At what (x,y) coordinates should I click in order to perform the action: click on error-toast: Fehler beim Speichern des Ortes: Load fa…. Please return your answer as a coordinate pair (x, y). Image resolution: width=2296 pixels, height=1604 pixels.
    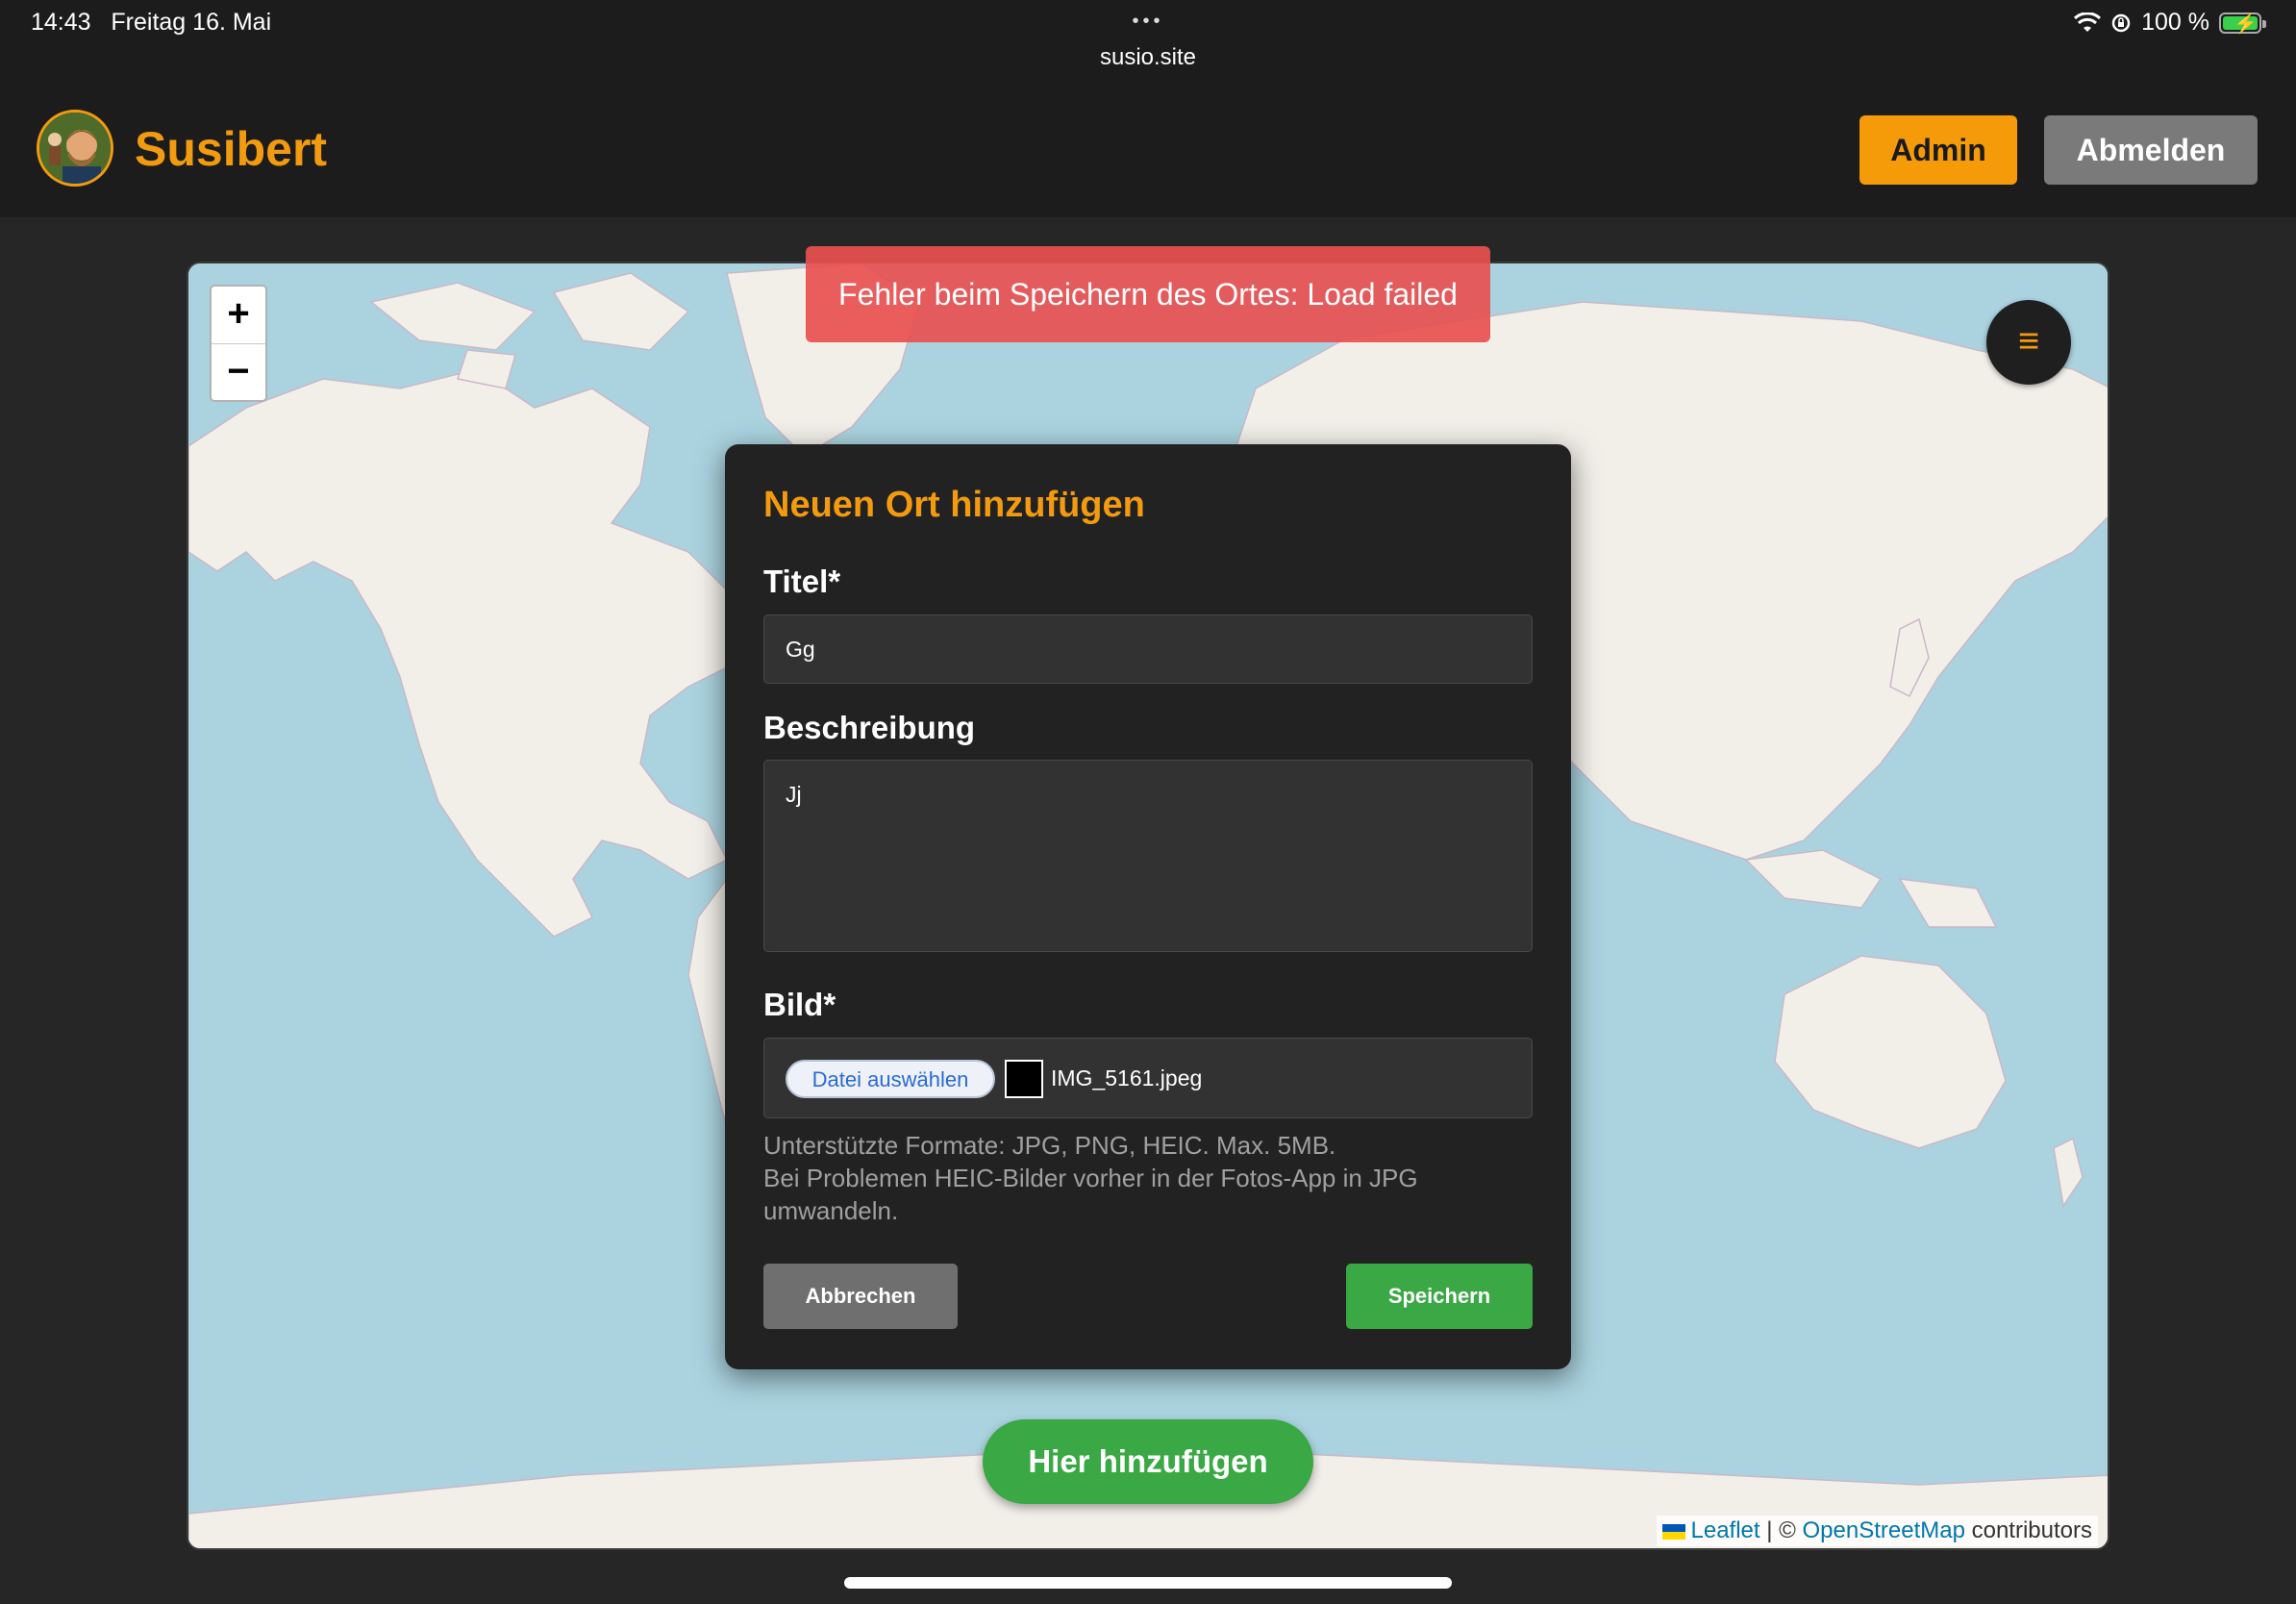
    Looking at the image, I should click on (1148, 294).